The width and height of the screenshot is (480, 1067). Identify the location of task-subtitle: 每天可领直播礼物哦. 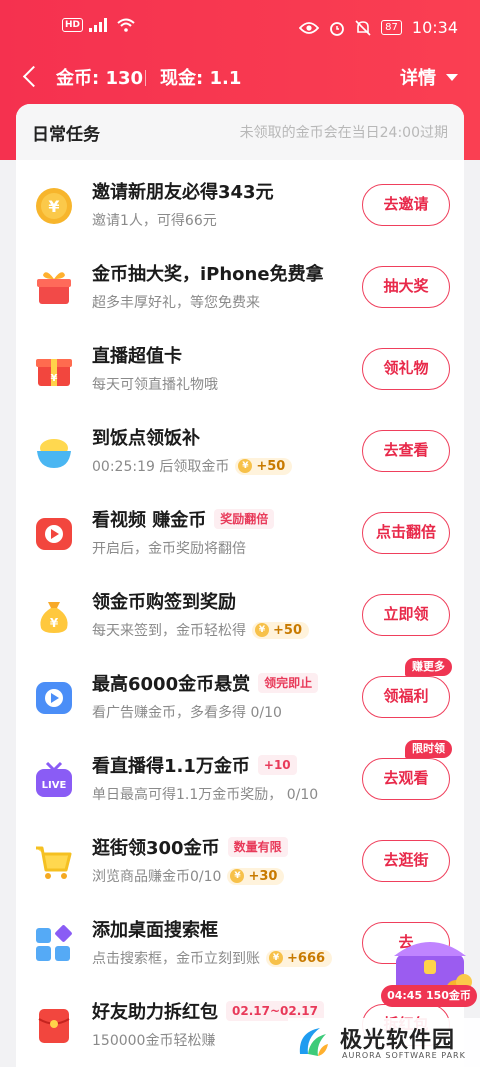
(155, 385).